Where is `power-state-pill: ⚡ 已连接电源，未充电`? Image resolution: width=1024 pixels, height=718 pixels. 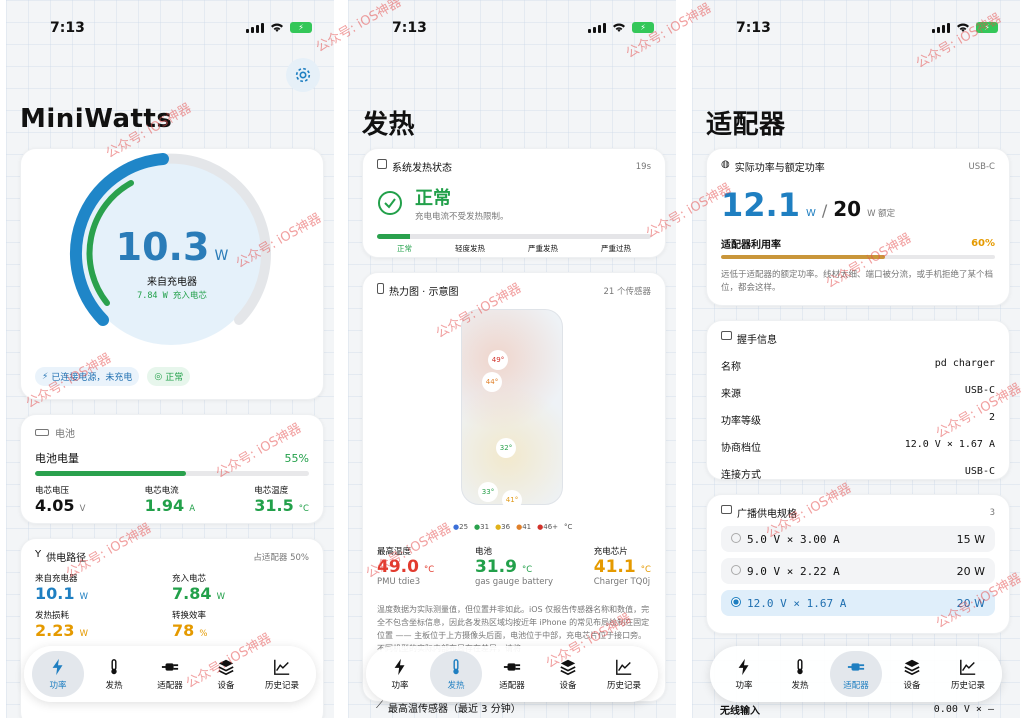 power-state-pill: ⚡ 已连接电源，未充电 is located at coordinates (87, 376).